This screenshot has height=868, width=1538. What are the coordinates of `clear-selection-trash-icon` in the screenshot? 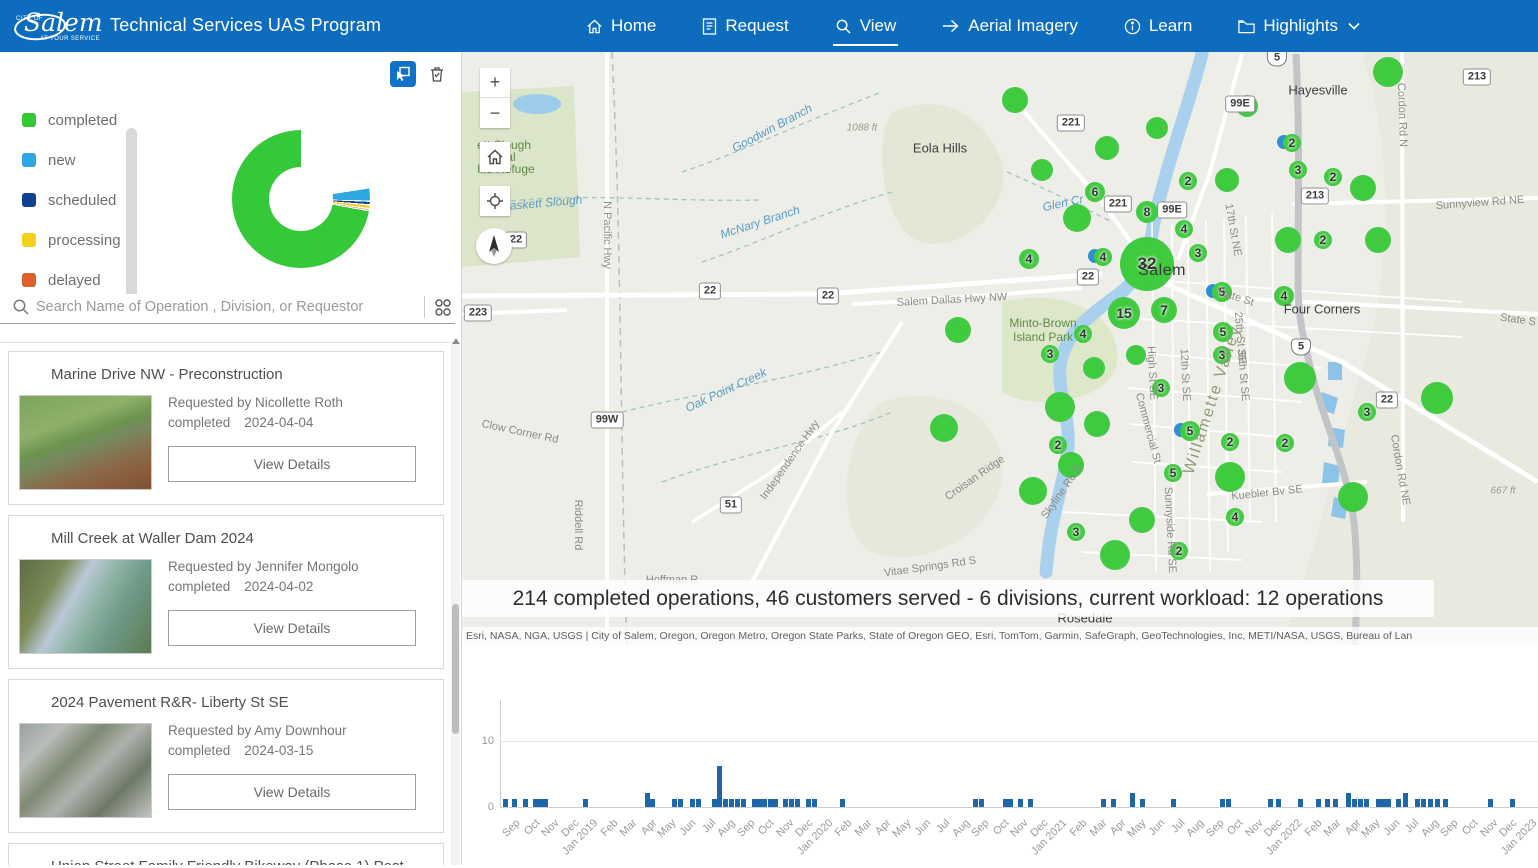 It's located at (437, 74).